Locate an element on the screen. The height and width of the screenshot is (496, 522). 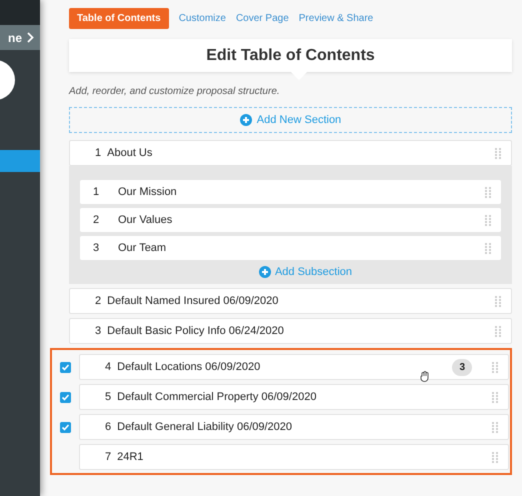
section-row: 5 Default Commercial Property 06/09/2020 is located at coordinates (294, 397).